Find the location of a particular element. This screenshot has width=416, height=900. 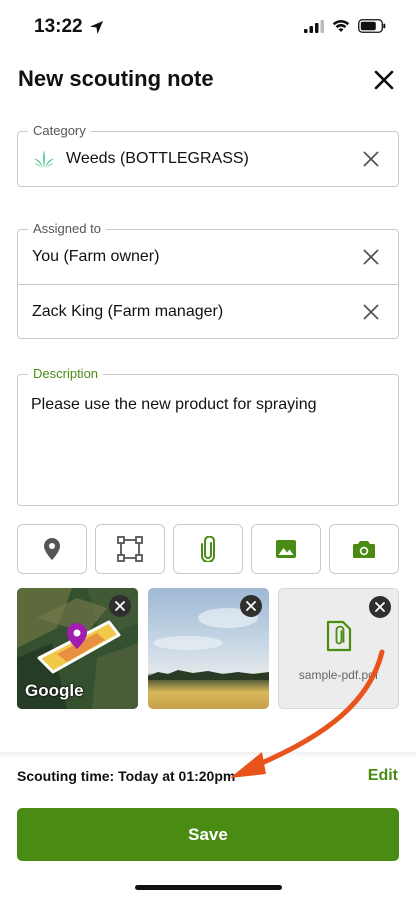

location-pin-icon is located at coordinates (52, 549).